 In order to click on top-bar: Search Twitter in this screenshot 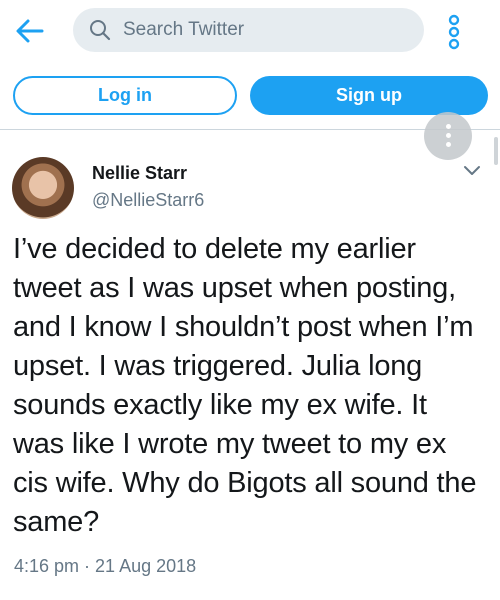, I will do `click(250, 31)`.